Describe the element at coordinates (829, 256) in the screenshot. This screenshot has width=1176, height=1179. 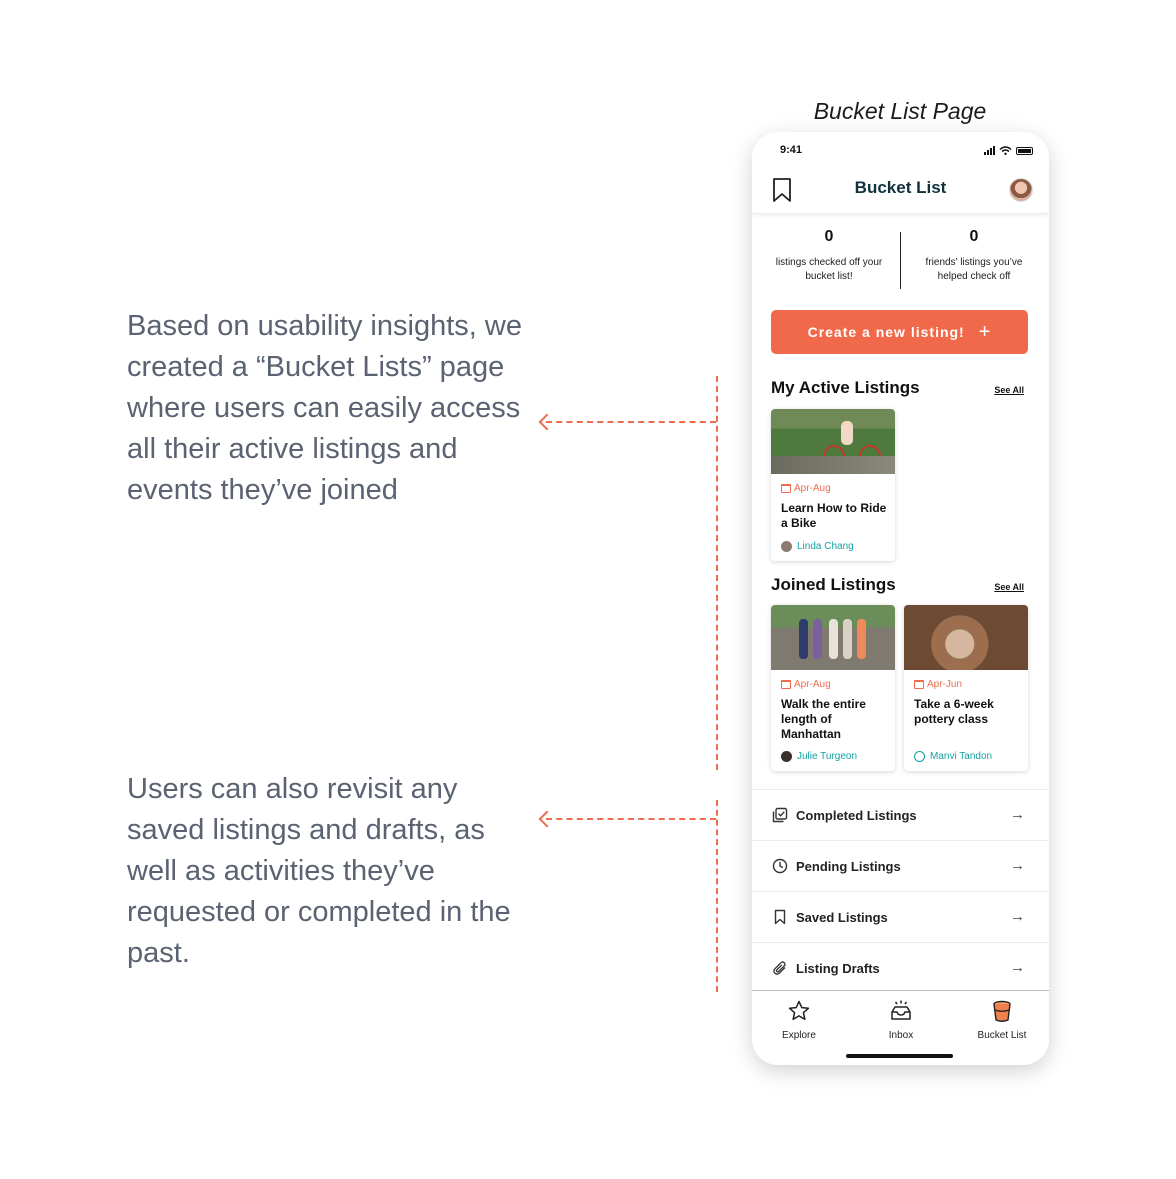
I see `stat-checked-off: 0 listings checked off your bucket list!` at that location.